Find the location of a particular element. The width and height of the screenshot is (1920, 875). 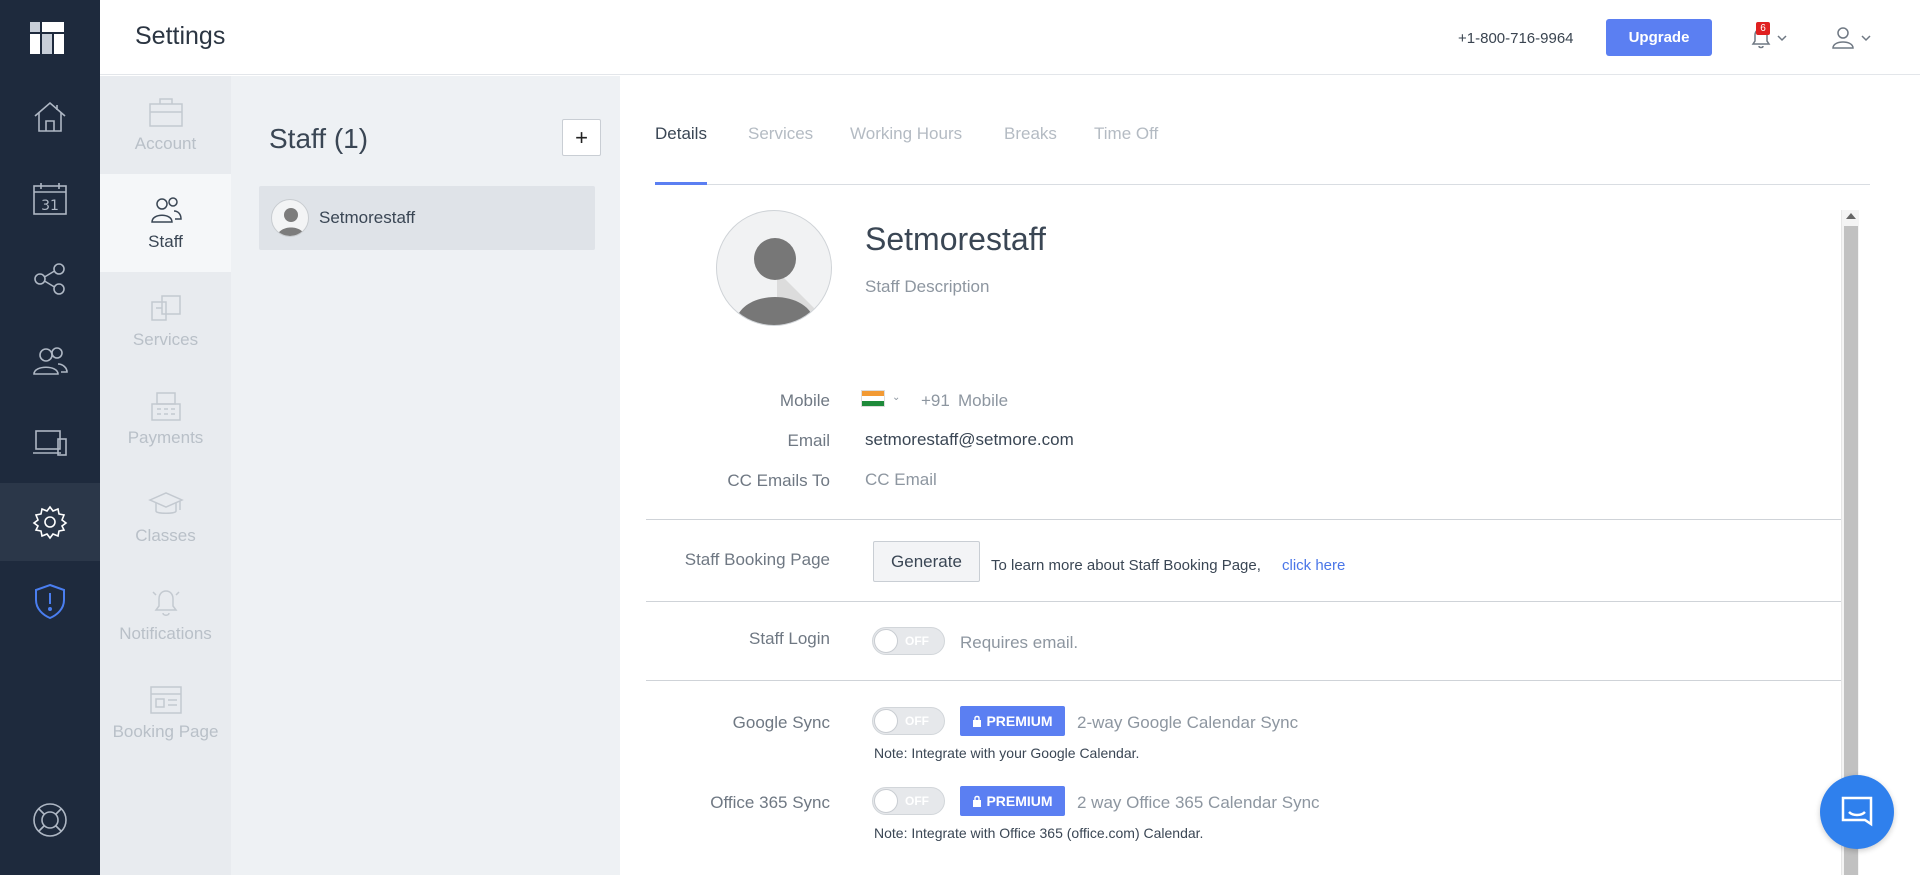

google-sync-description: 2-way Google Calendar Sync is located at coordinates (1188, 722).